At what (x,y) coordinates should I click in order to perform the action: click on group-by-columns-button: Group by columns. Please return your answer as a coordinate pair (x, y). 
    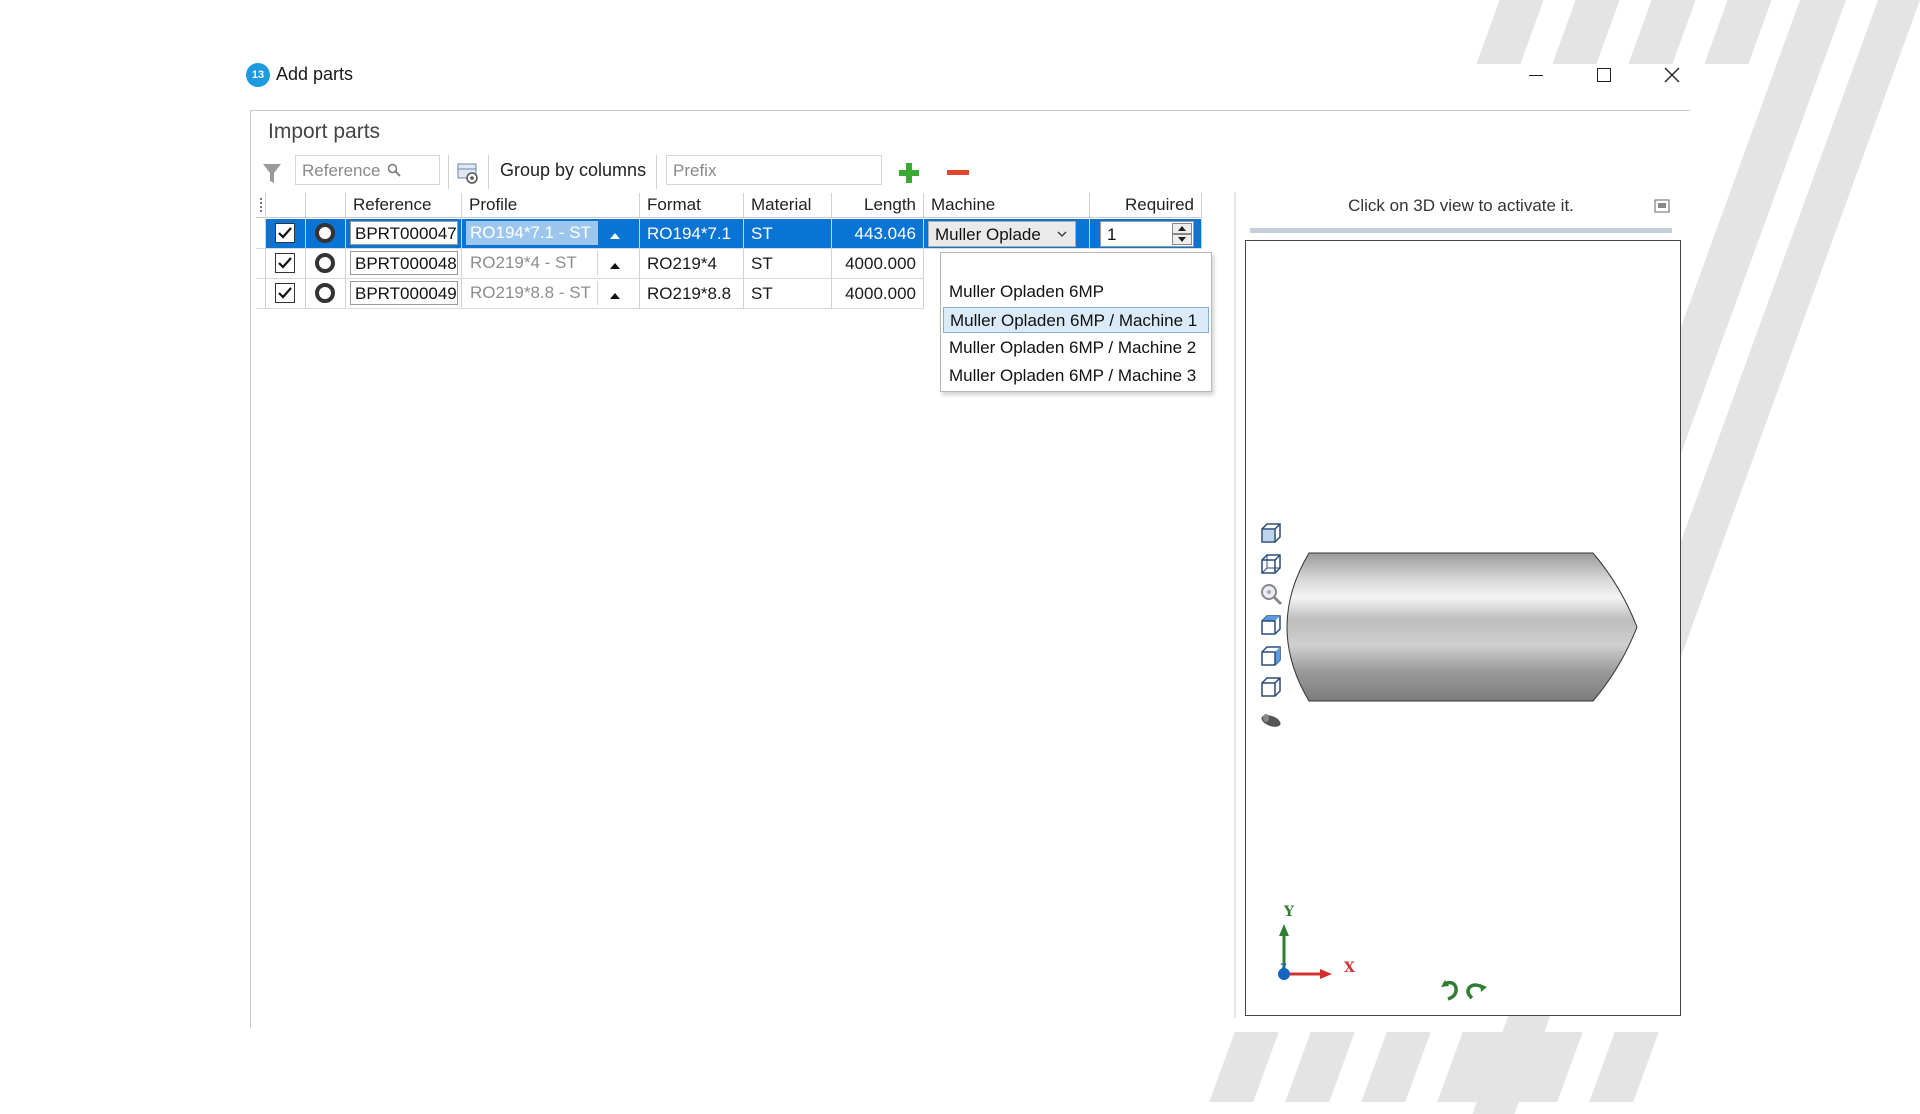
    Looking at the image, I should click on (573, 170).